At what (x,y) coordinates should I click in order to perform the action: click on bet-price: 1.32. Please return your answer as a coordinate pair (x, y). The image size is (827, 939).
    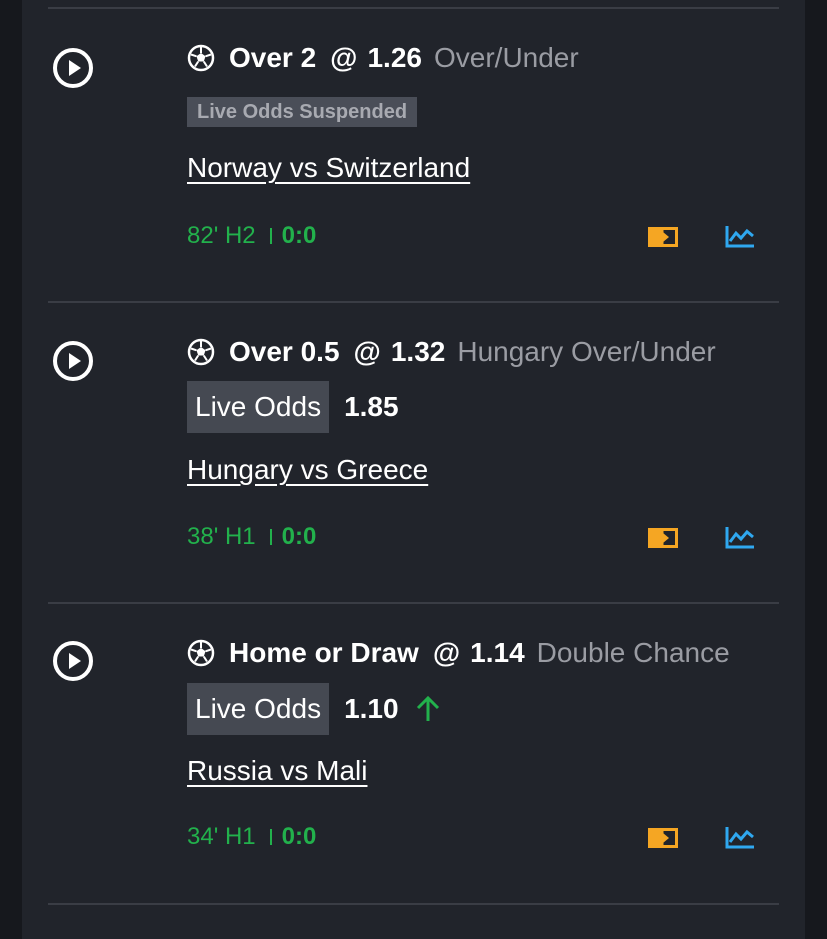
    Looking at the image, I should click on (418, 351).